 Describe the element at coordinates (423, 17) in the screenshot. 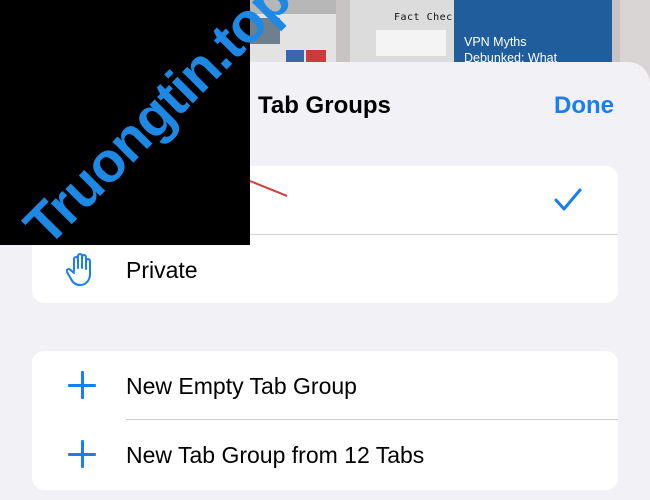

I see `thumbnail-photo-text: Fact Chec` at that location.